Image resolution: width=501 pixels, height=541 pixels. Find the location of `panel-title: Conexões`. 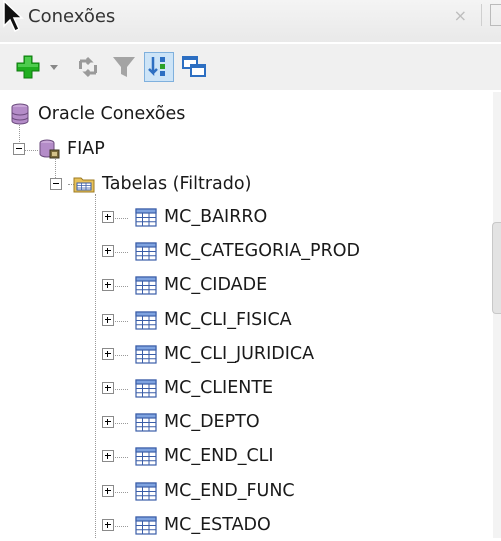

panel-title: Conexões is located at coordinates (72, 16).